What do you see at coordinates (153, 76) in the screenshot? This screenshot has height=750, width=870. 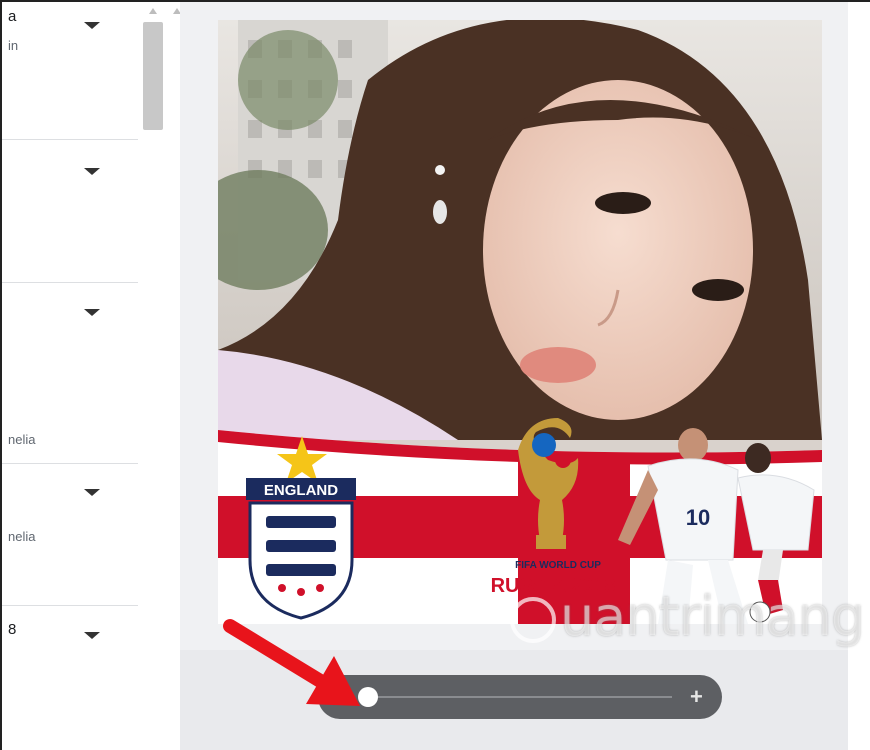 I see `scrollbar-thumb` at bounding box center [153, 76].